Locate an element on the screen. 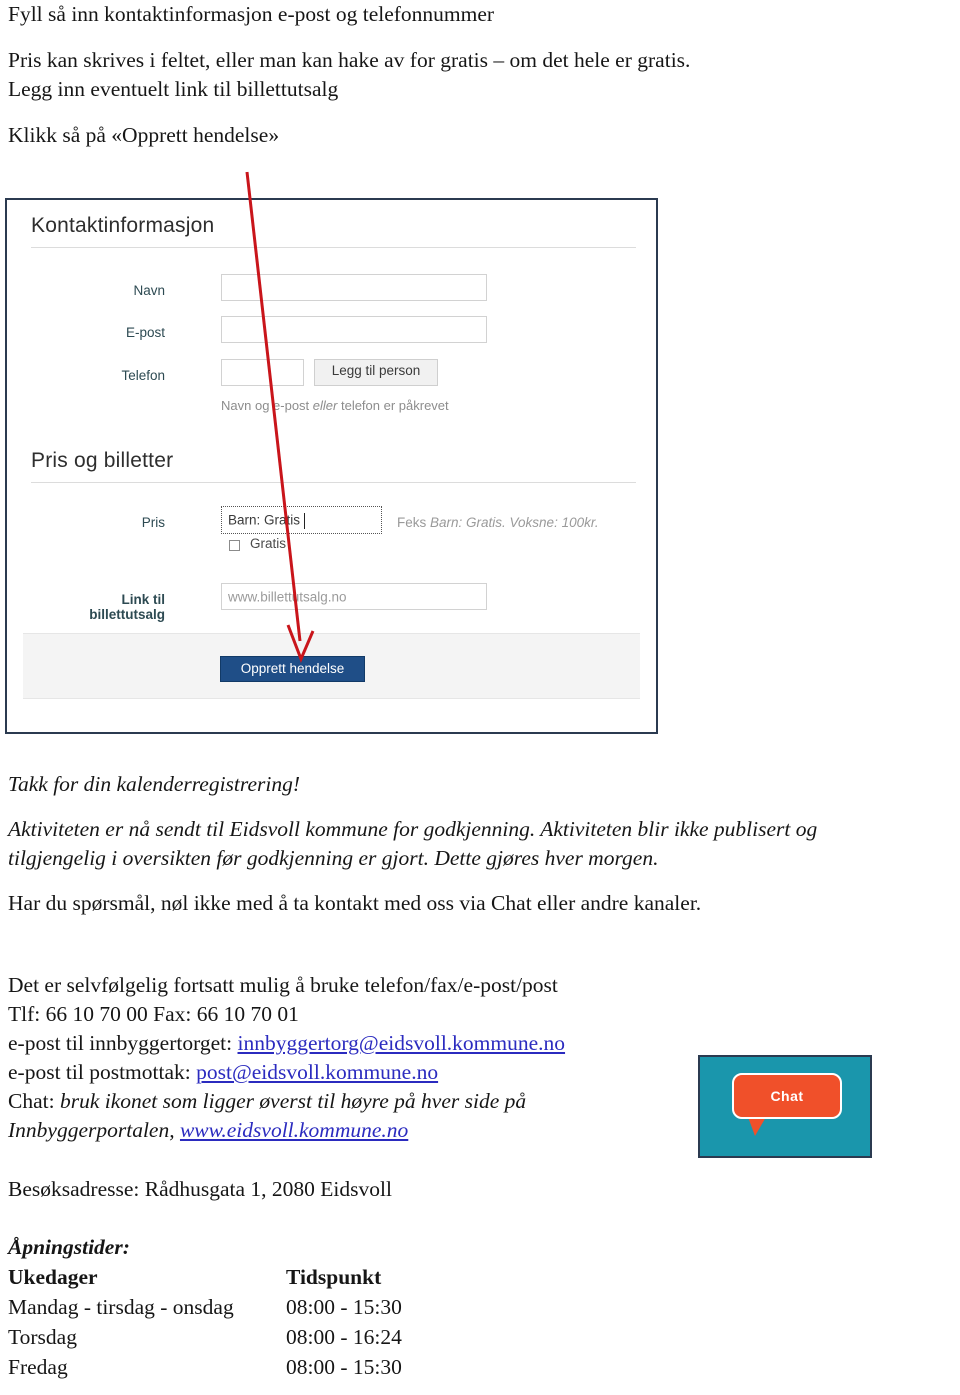 The image size is (960, 1395). price-example-hint: Feks Barn: Gratis. Voksne: 100kr. is located at coordinates (498, 522).